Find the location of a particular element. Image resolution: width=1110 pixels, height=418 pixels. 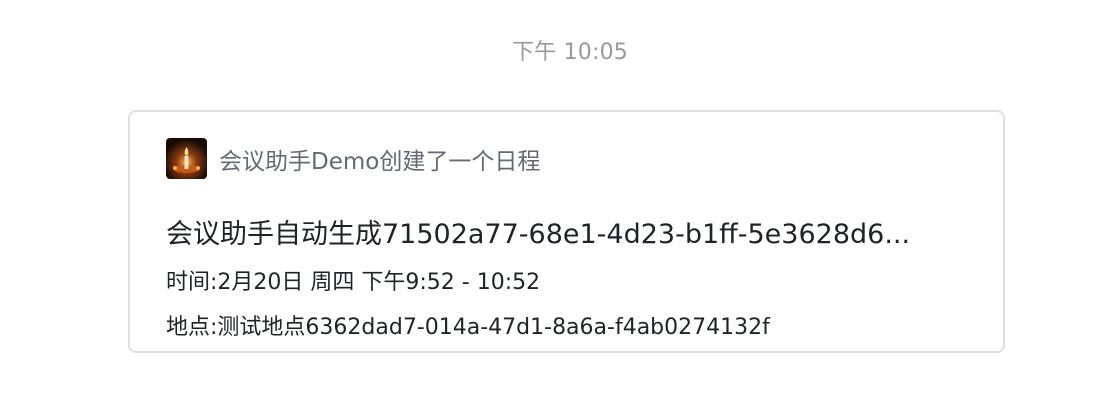

card-header: 会议助手Demo创建了一个日程 is located at coordinates (353, 158).